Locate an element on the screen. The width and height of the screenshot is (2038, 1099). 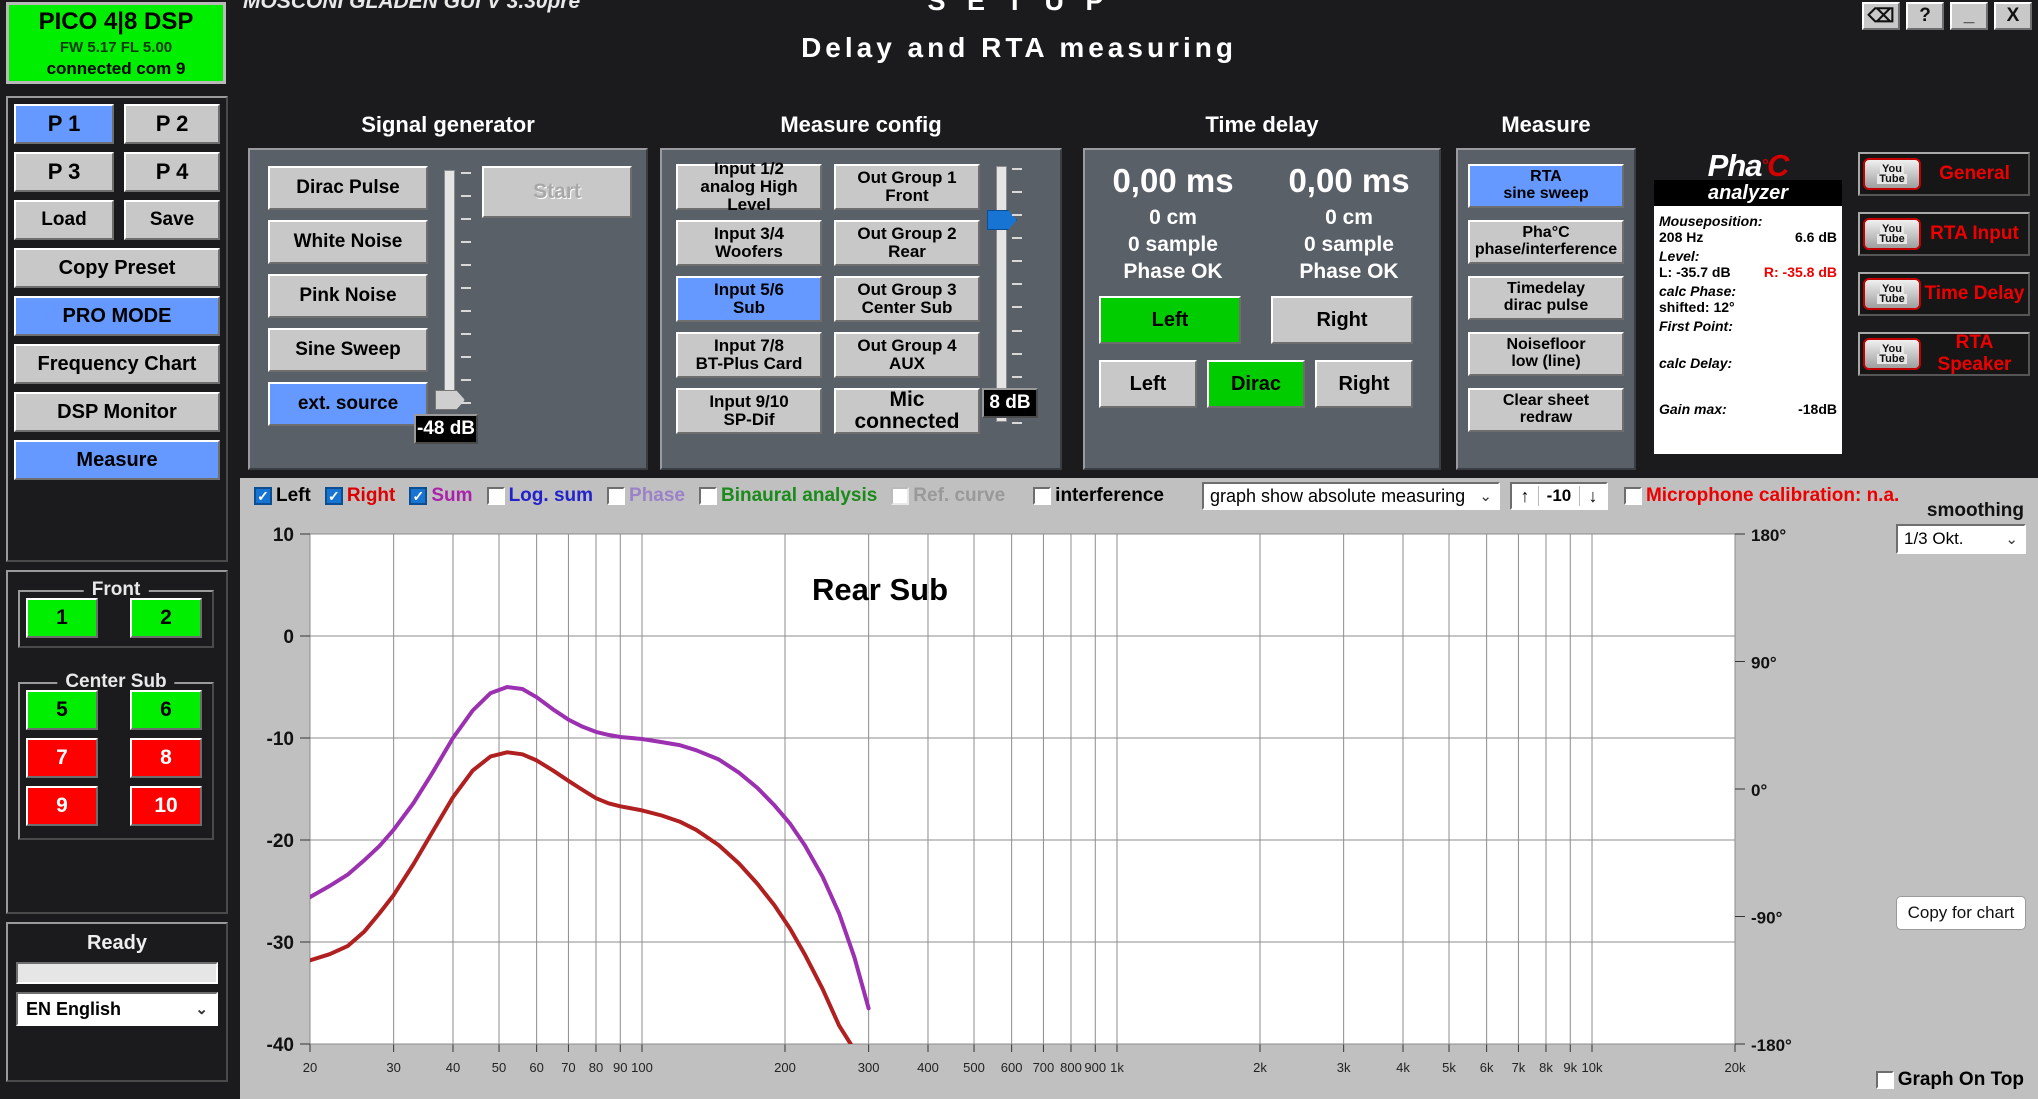
speaker-channel-8: 8 is located at coordinates (166, 758).